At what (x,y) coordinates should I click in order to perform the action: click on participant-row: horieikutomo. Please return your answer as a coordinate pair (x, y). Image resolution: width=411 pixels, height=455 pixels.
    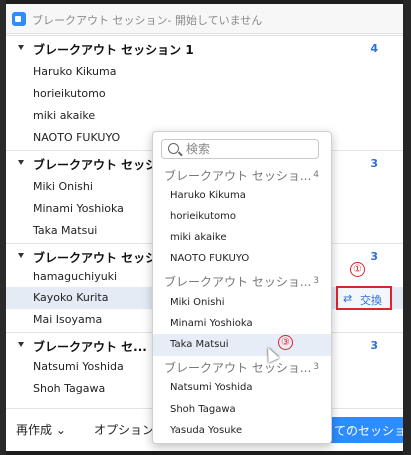
    Looking at the image, I should click on (204, 94).